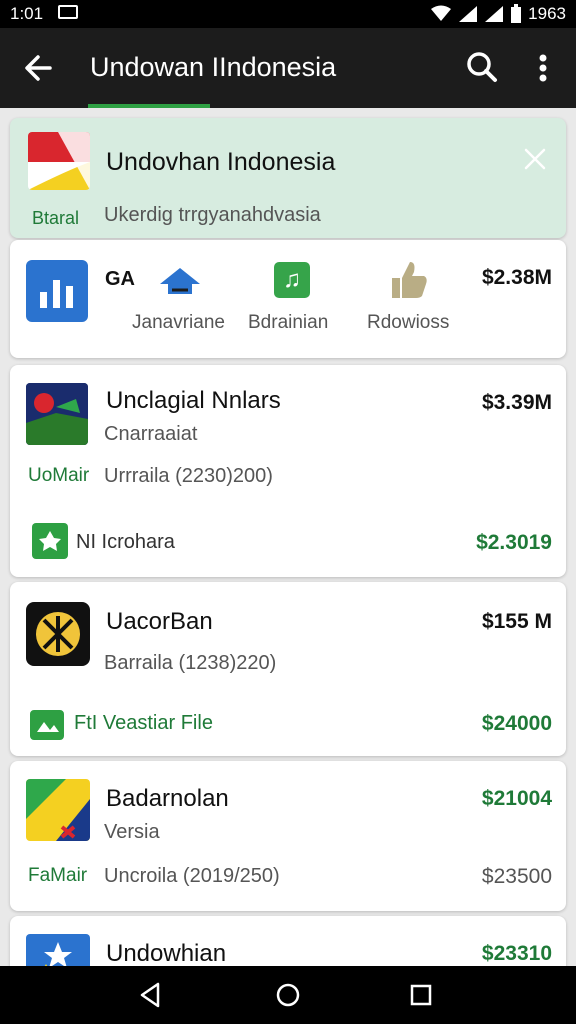  What do you see at coordinates (441, 13) in the screenshot?
I see `wifi-icon` at bounding box center [441, 13].